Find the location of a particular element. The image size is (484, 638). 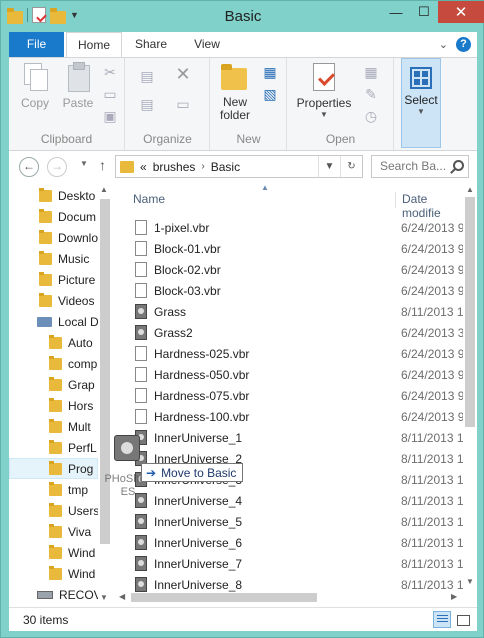

tab-file: File is located at coordinates (36, 44).